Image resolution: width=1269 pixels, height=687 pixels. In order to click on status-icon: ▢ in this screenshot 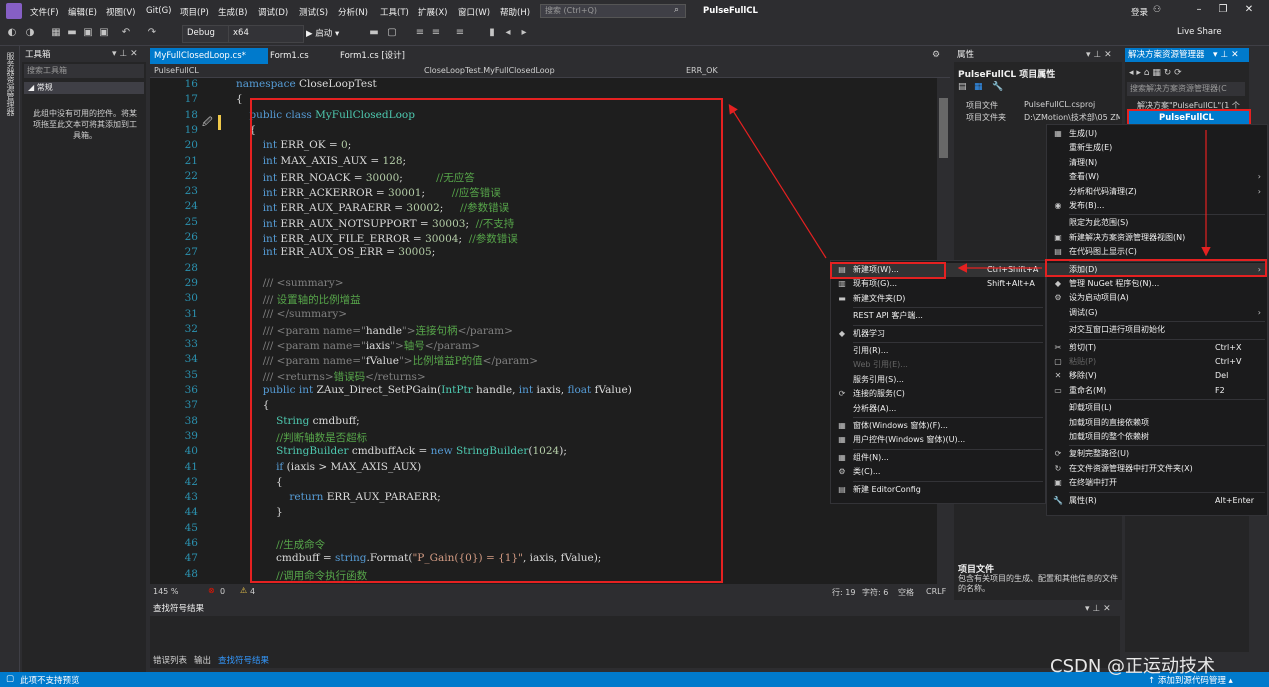, I will do `click(10, 679)`.